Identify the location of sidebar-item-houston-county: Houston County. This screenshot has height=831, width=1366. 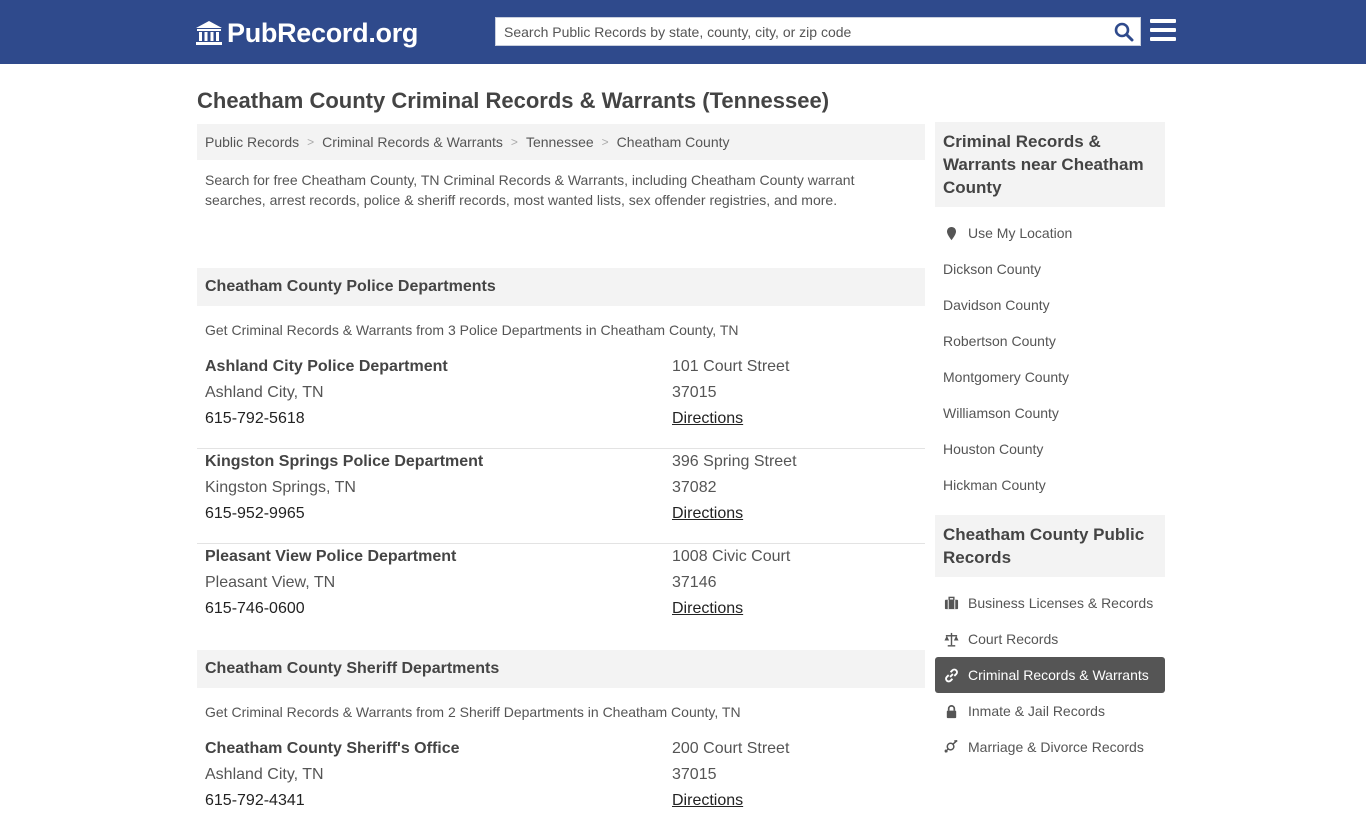
(1050, 449).